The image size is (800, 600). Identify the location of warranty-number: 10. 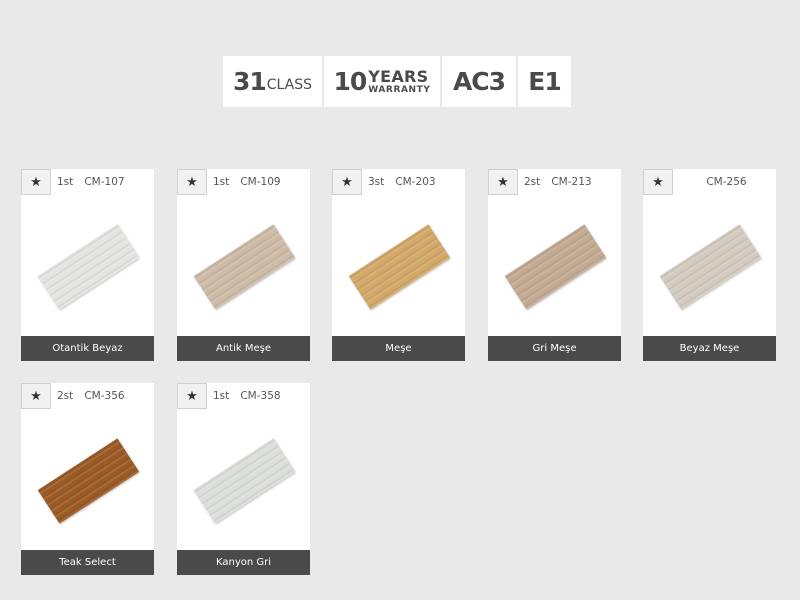
(350, 81).